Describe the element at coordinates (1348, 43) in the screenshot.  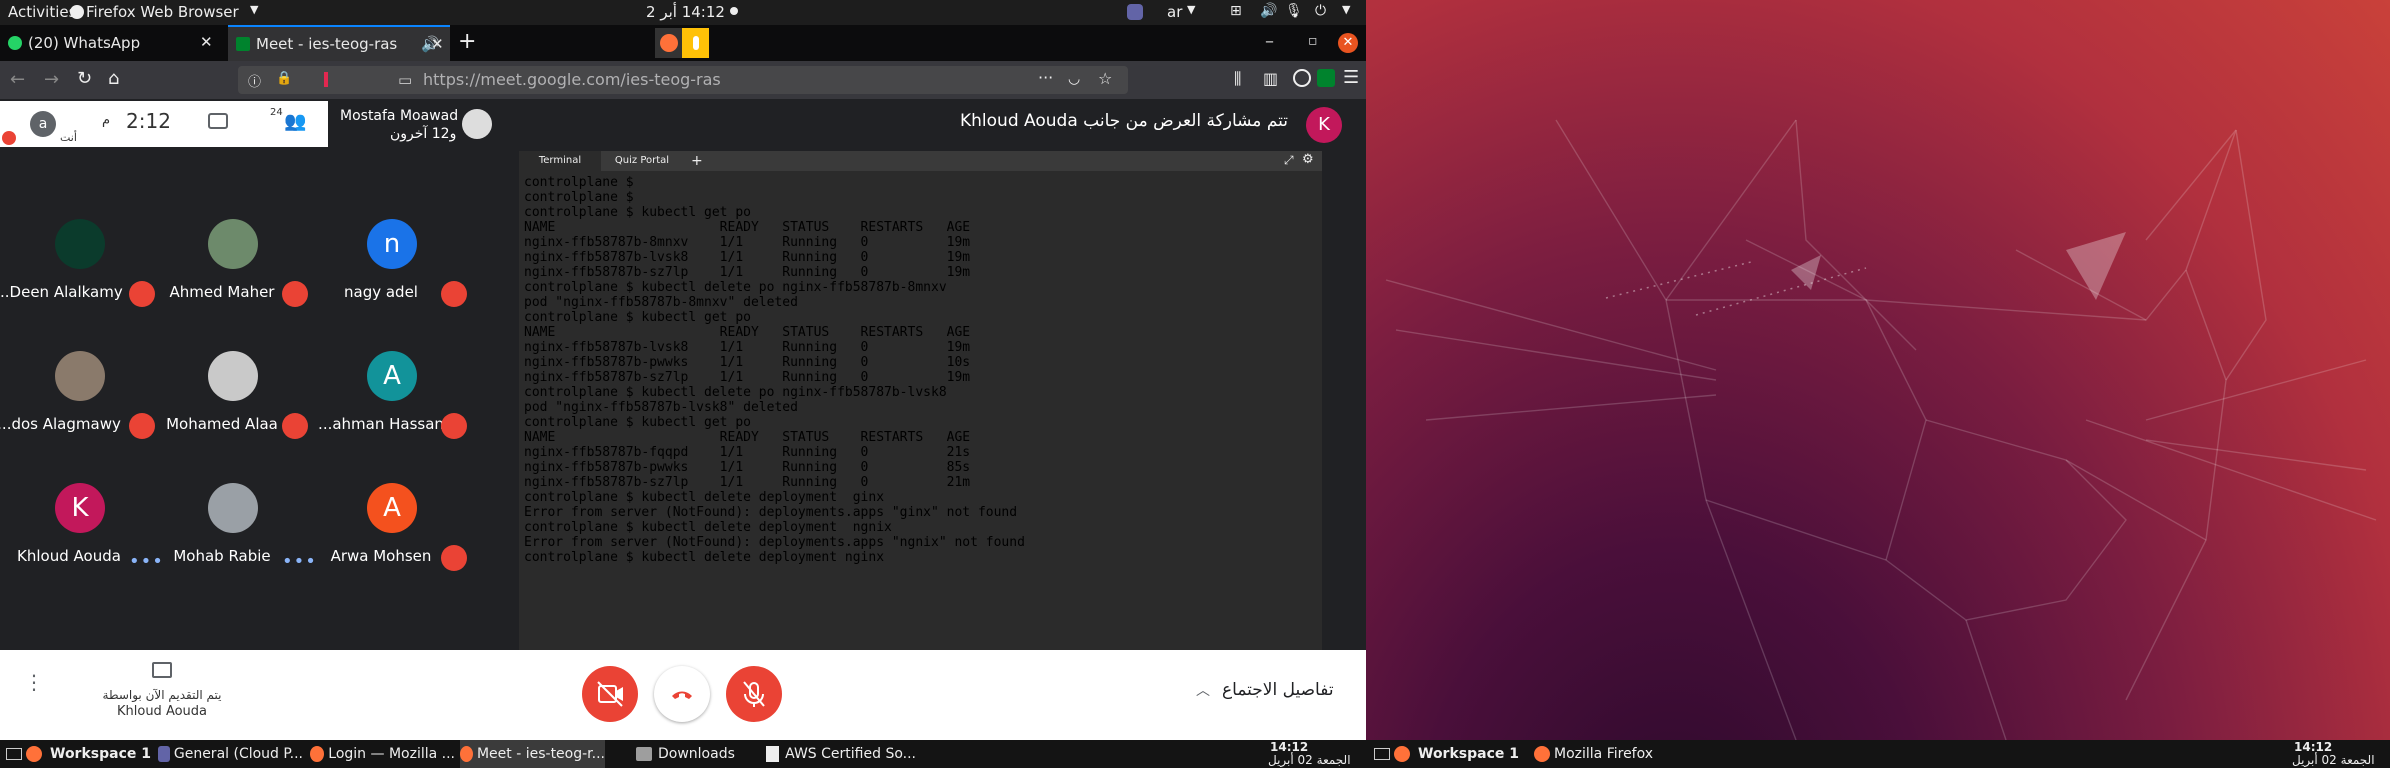
I see `close-window-button: ✕` at that location.